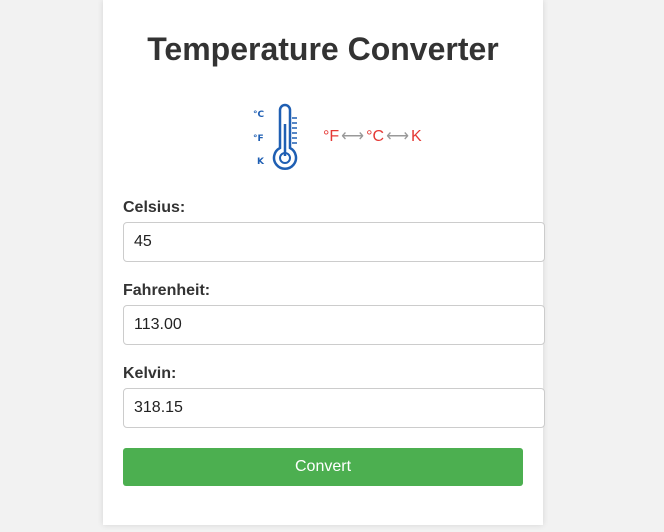 This screenshot has width=664, height=532. I want to click on page-title: Temperature Converter, so click(323, 49).